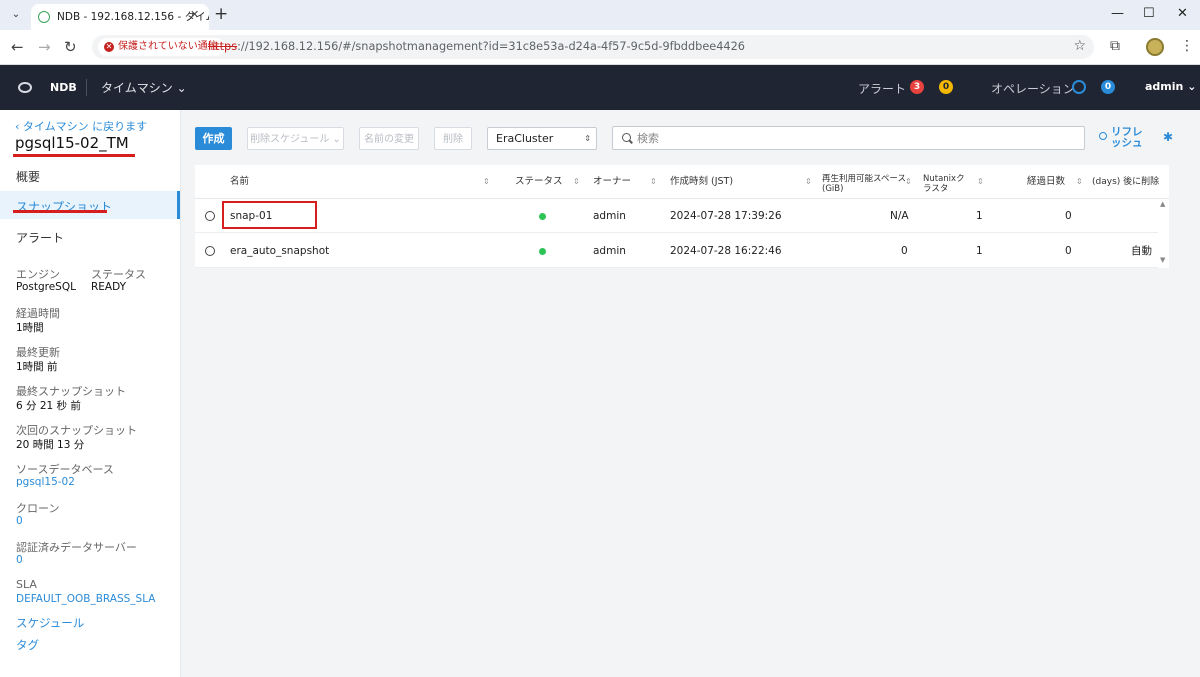 This screenshot has height=677, width=1200. What do you see at coordinates (612, 182) in the screenshot?
I see `col-owner: オーナー` at bounding box center [612, 182].